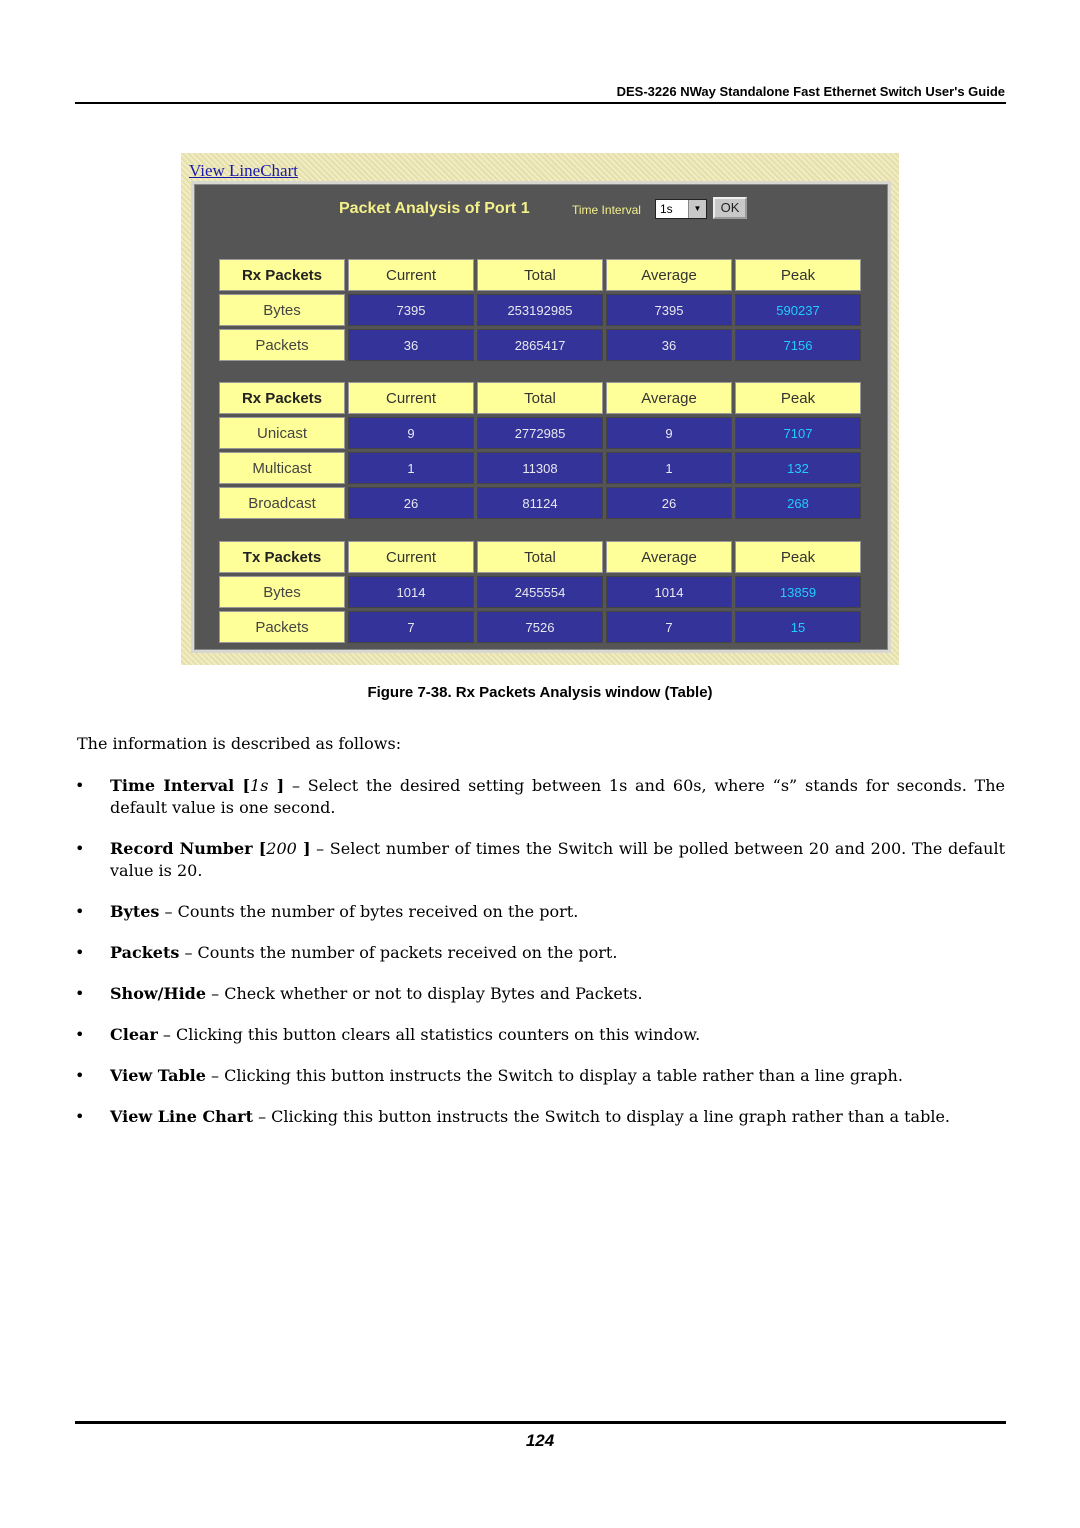  I want to click on peak-value-cell: 590237, so click(798, 310).